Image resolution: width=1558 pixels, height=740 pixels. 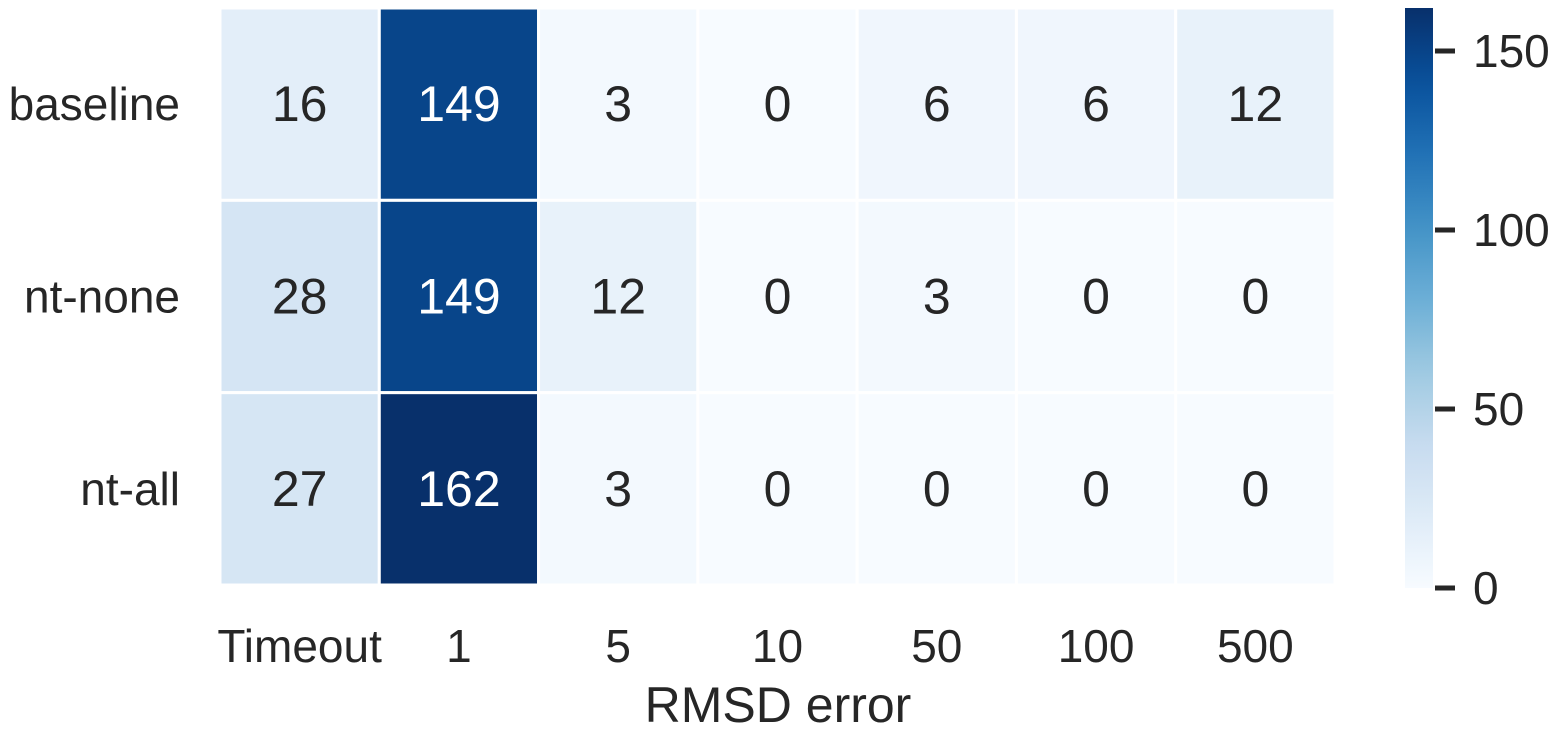 I want to click on cell-value-label: 27, so click(x=300, y=489).